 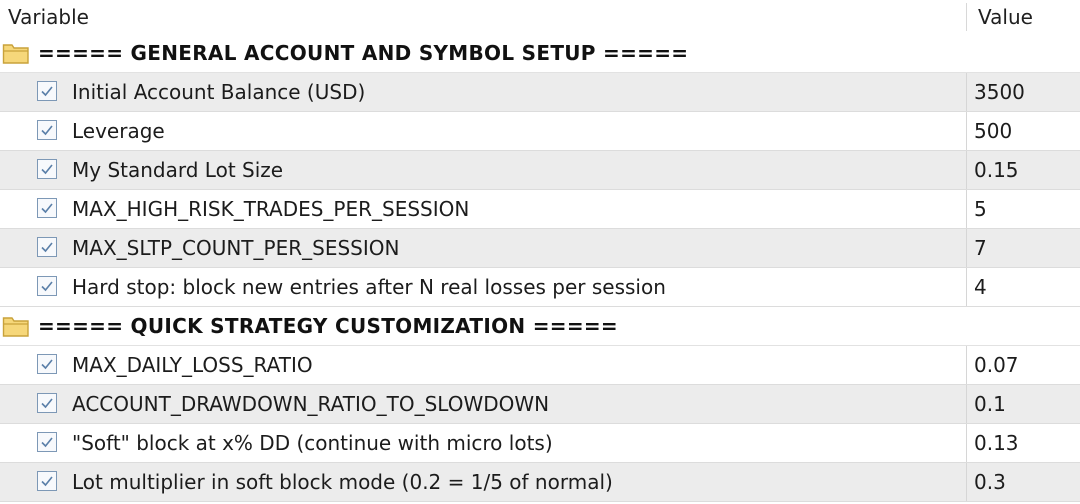 I want to click on row-label: MAX_DAILY_LOSS_RATIO, so click(x=192, y=365).